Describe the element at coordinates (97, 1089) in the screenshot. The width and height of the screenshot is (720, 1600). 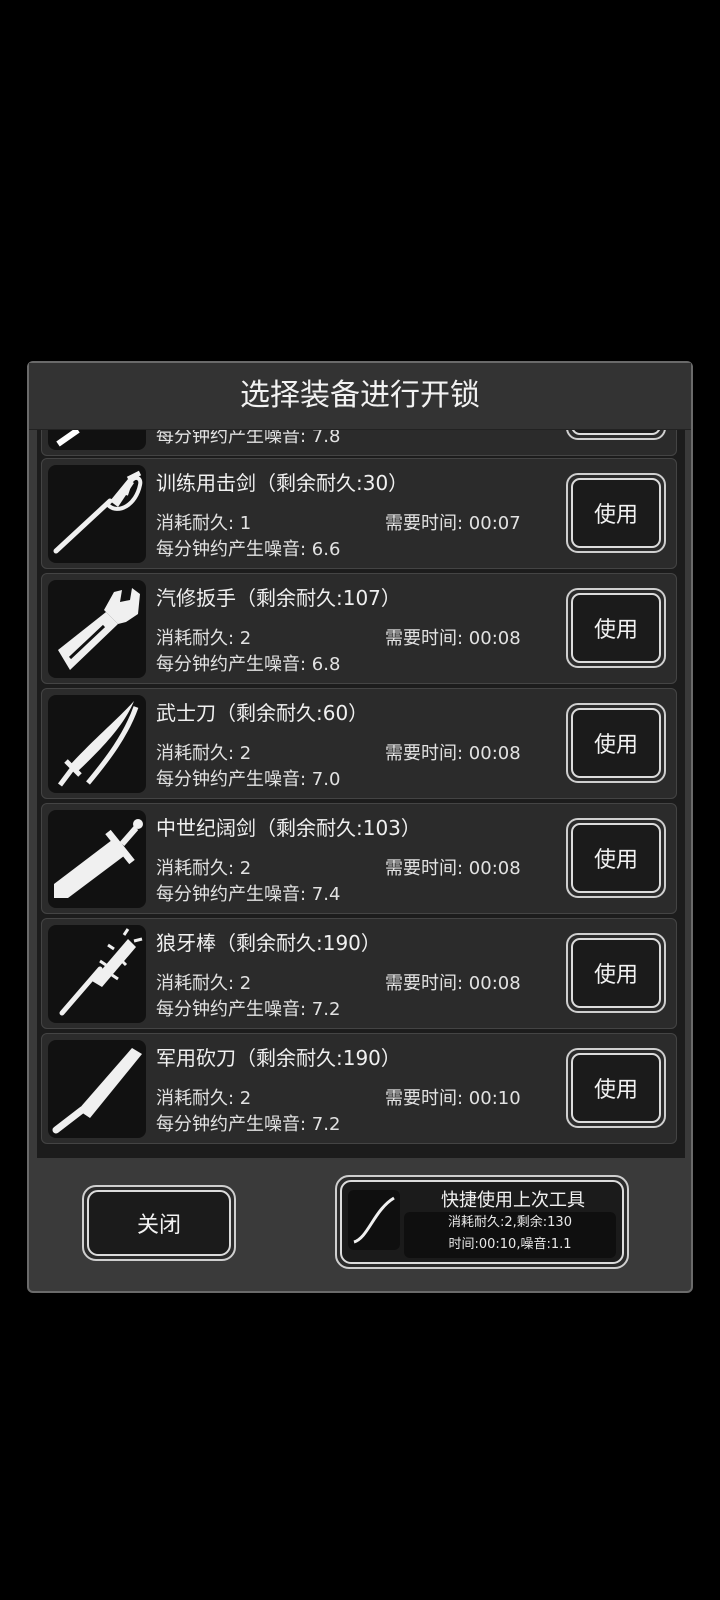
I see `machete-icon` at that location.